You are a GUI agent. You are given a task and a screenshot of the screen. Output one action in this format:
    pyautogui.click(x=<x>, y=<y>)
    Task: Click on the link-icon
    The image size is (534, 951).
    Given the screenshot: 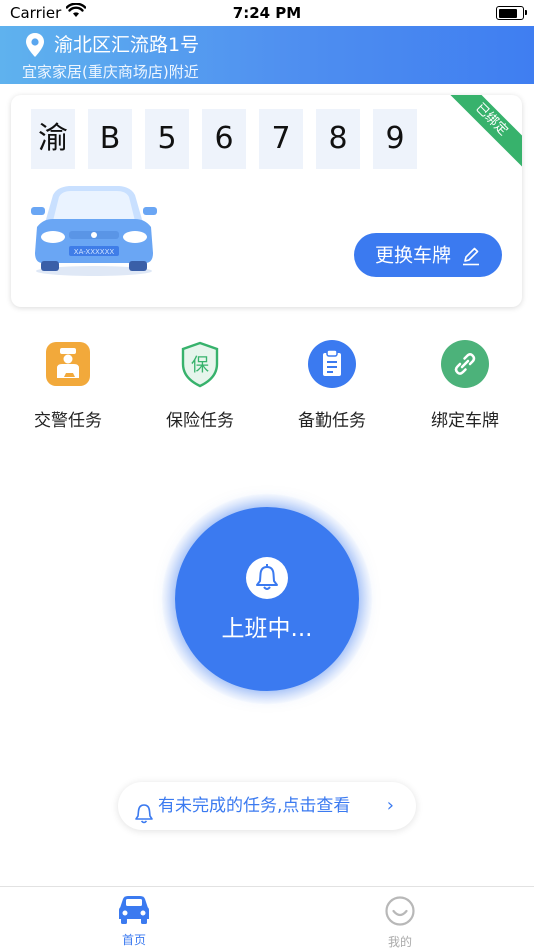 What is the action you would take?
    pyautogui.click(x=465, y=364)
    